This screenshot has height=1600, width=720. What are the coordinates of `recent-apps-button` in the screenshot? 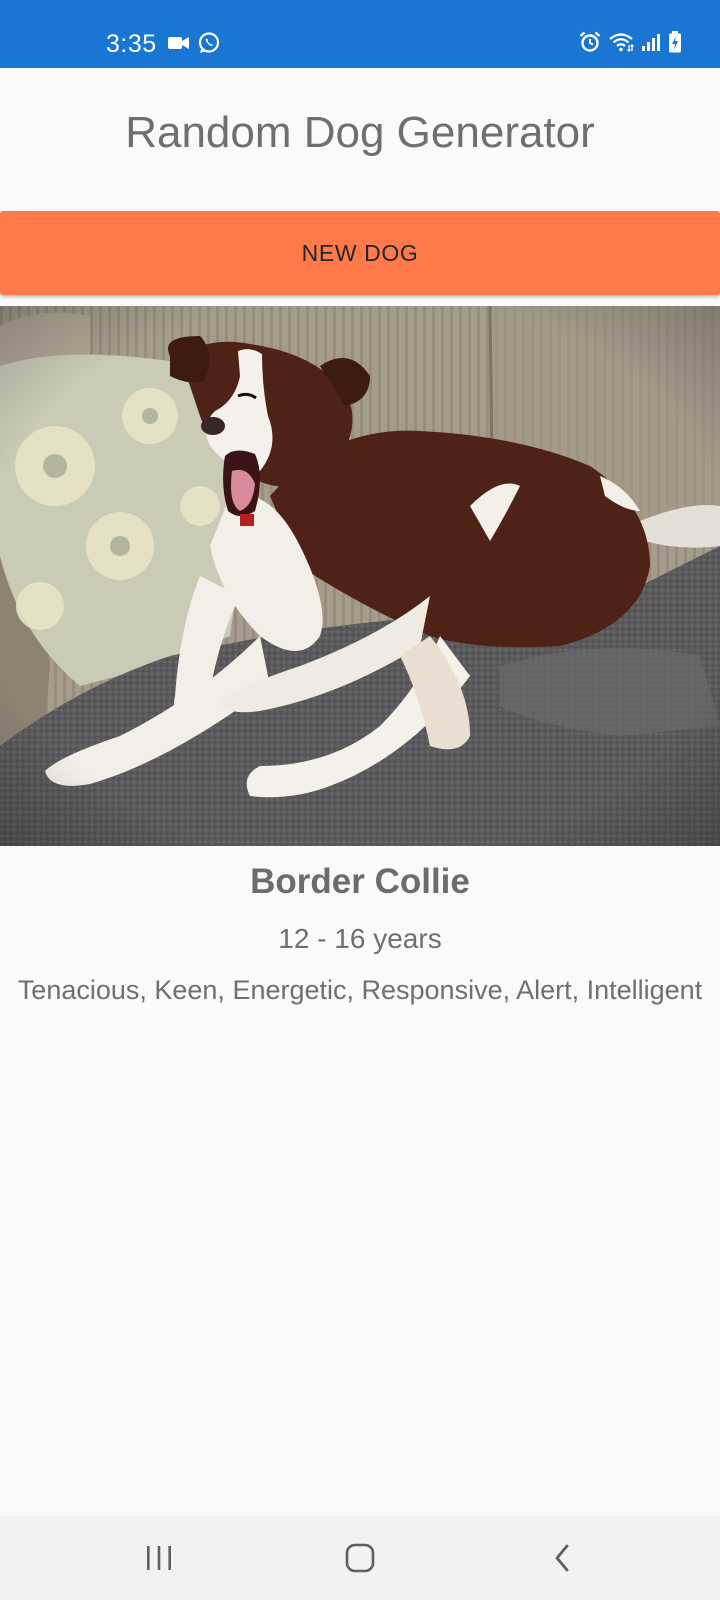 It's located at (159, 1558).